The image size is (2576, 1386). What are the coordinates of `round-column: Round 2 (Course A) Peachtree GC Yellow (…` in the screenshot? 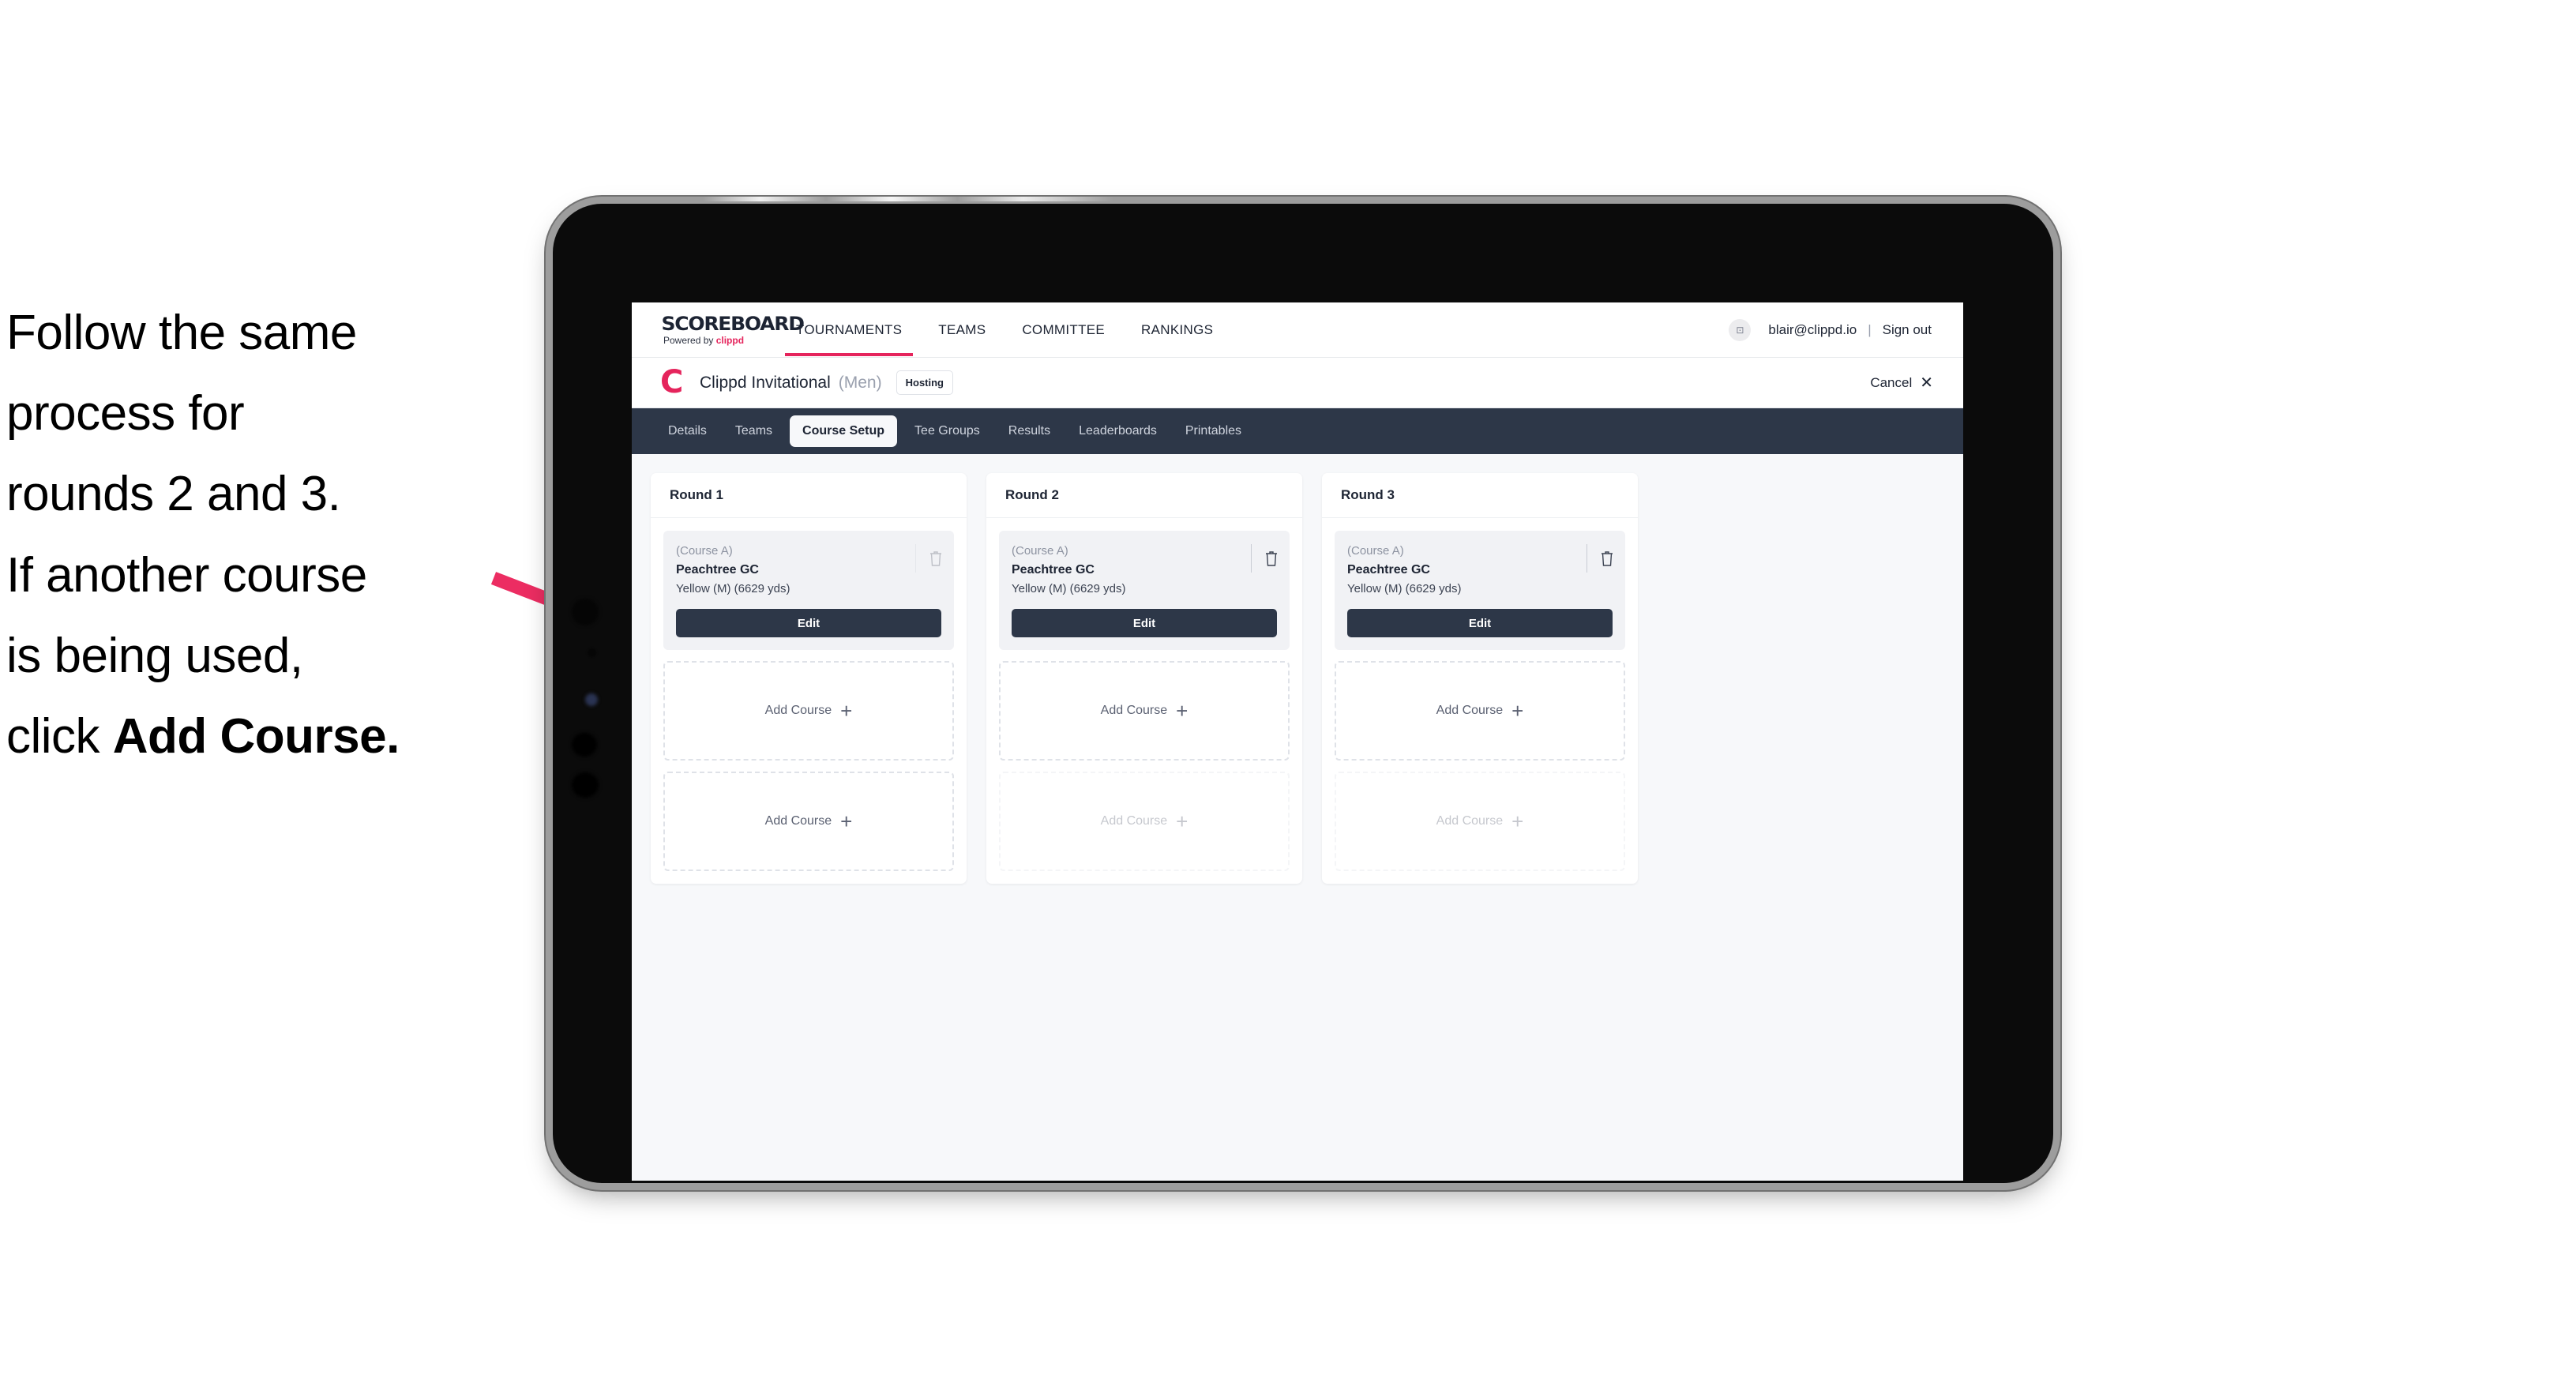 It's located at (1144, 678).